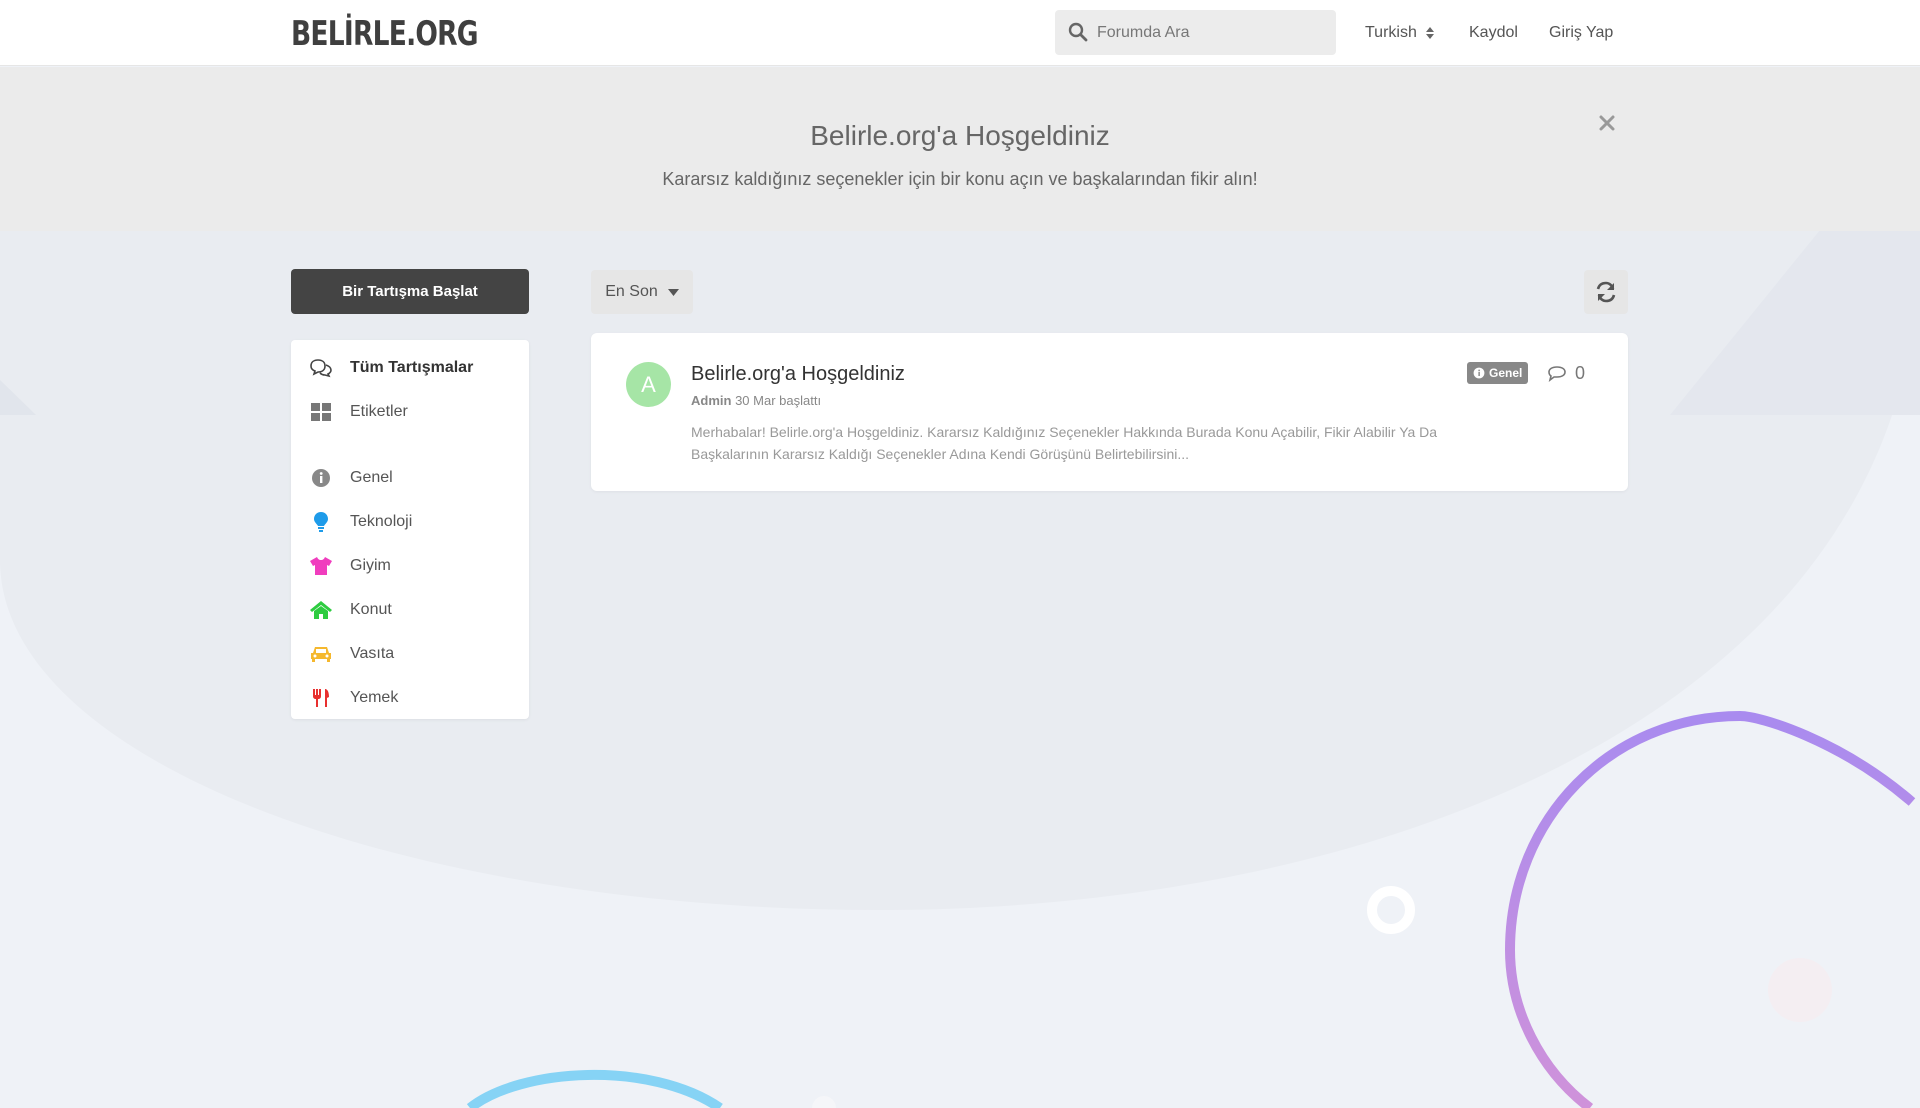  Describe the element at coordinates (321, 522) in the screenshot. I see `lightbulb-icon` at that location.